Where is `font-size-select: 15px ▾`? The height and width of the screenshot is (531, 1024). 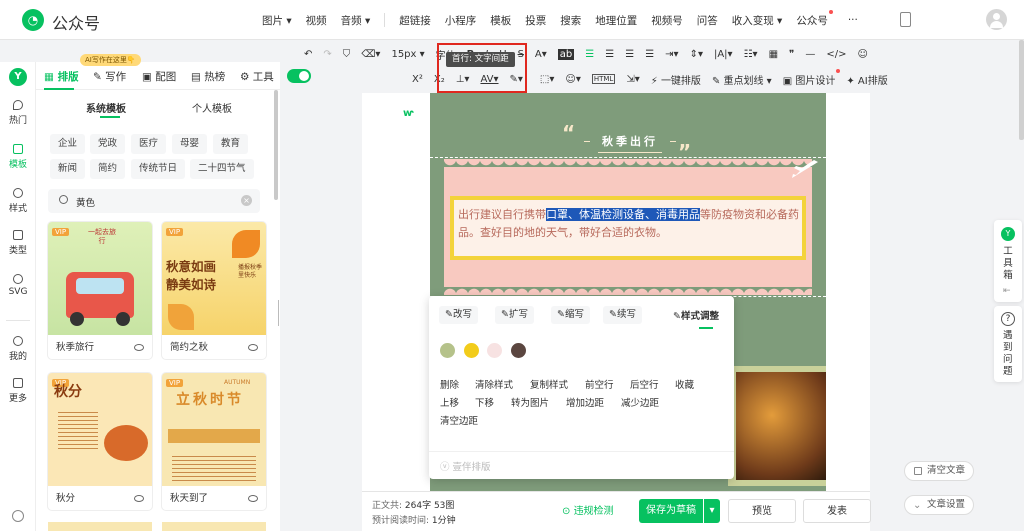
font-size-select: 15px ▾ is located at coordinates (407, 54).